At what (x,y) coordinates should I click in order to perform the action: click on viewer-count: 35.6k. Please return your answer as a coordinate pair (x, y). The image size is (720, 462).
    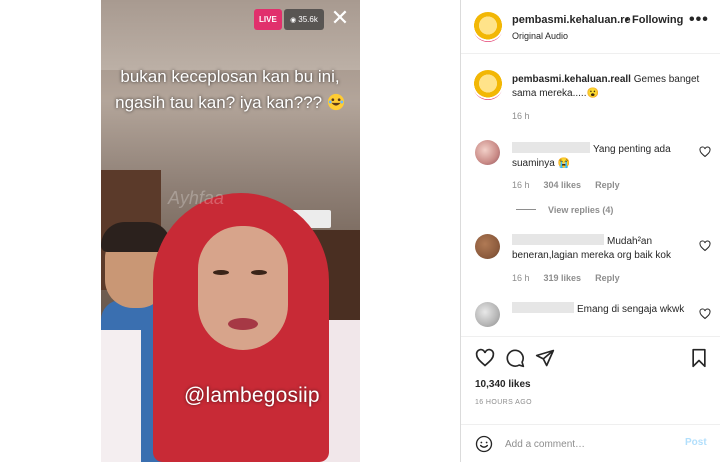
    Looking at the image, I should click on (308, 19).